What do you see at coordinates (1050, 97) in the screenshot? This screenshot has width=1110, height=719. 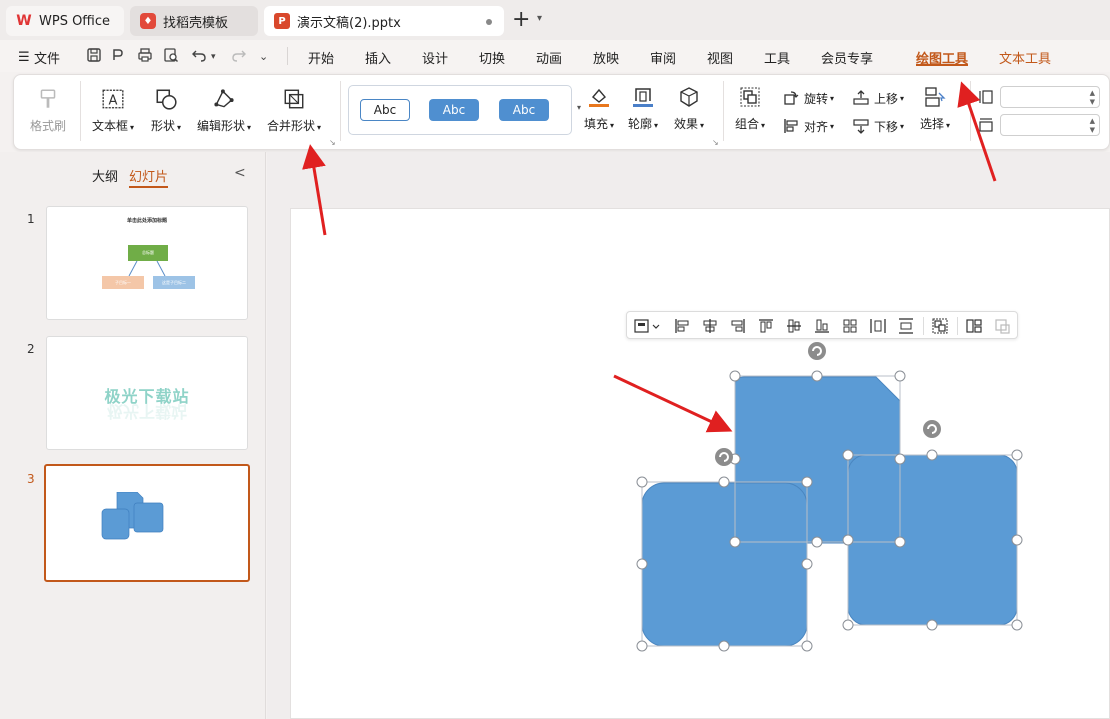 I see `height-input: ▲ ▼` at bounding box center [1050, 97].